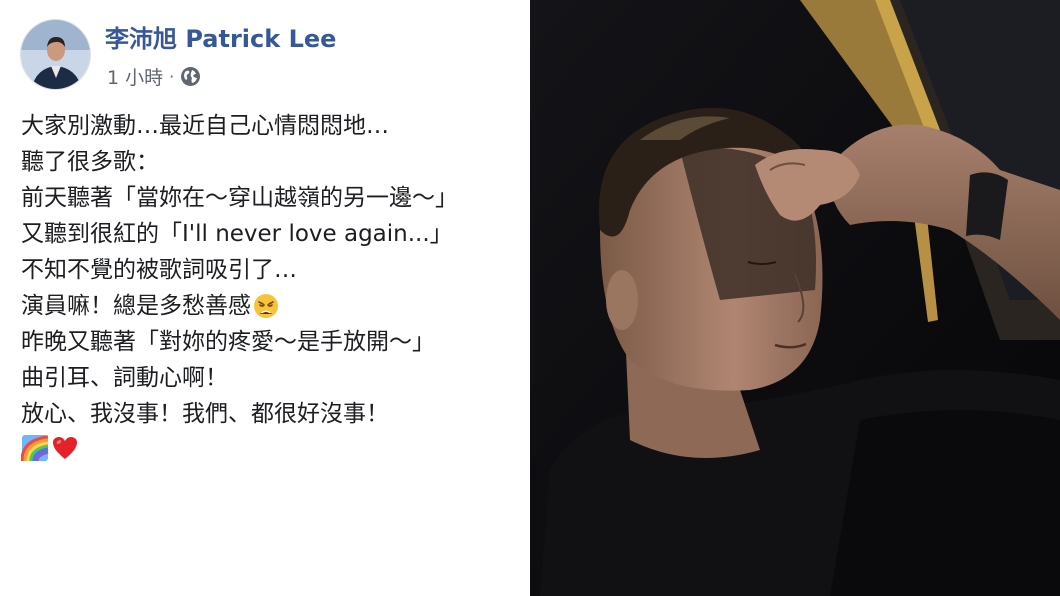 This screenshot has height=596, width=1060. I want to click on red-heart-emoji-icon, so click(65, 450).